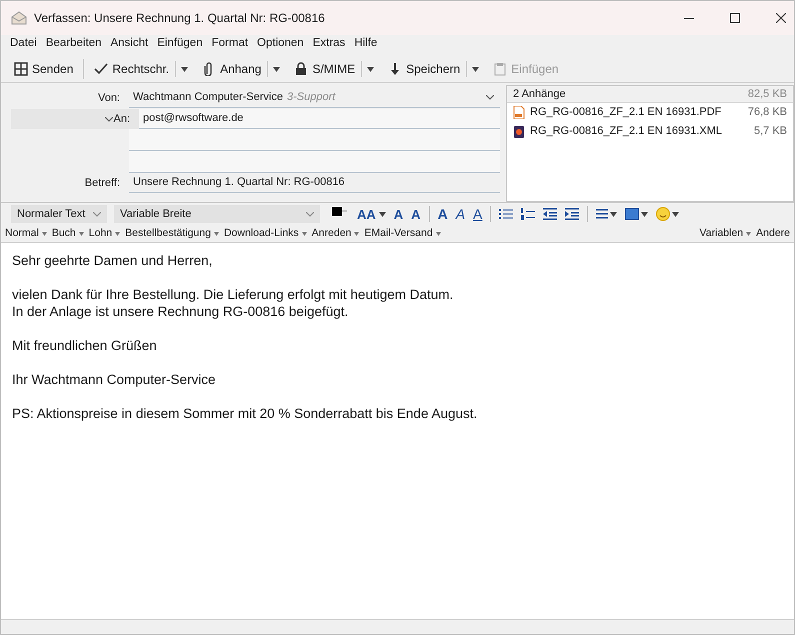 The height and width of the screenshot is (635, 795). I want to click on xml-file-icon, so click(519, 131).